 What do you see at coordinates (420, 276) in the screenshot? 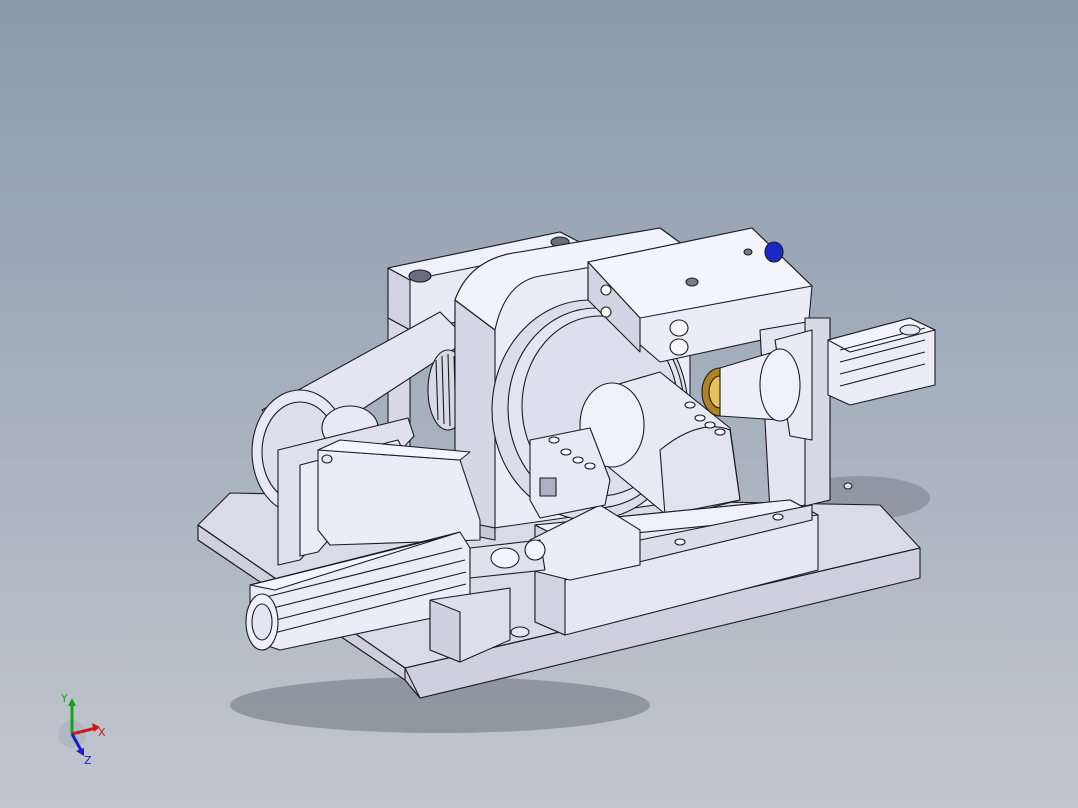
I see `mounting-hole` at bounding box center [420, 276].